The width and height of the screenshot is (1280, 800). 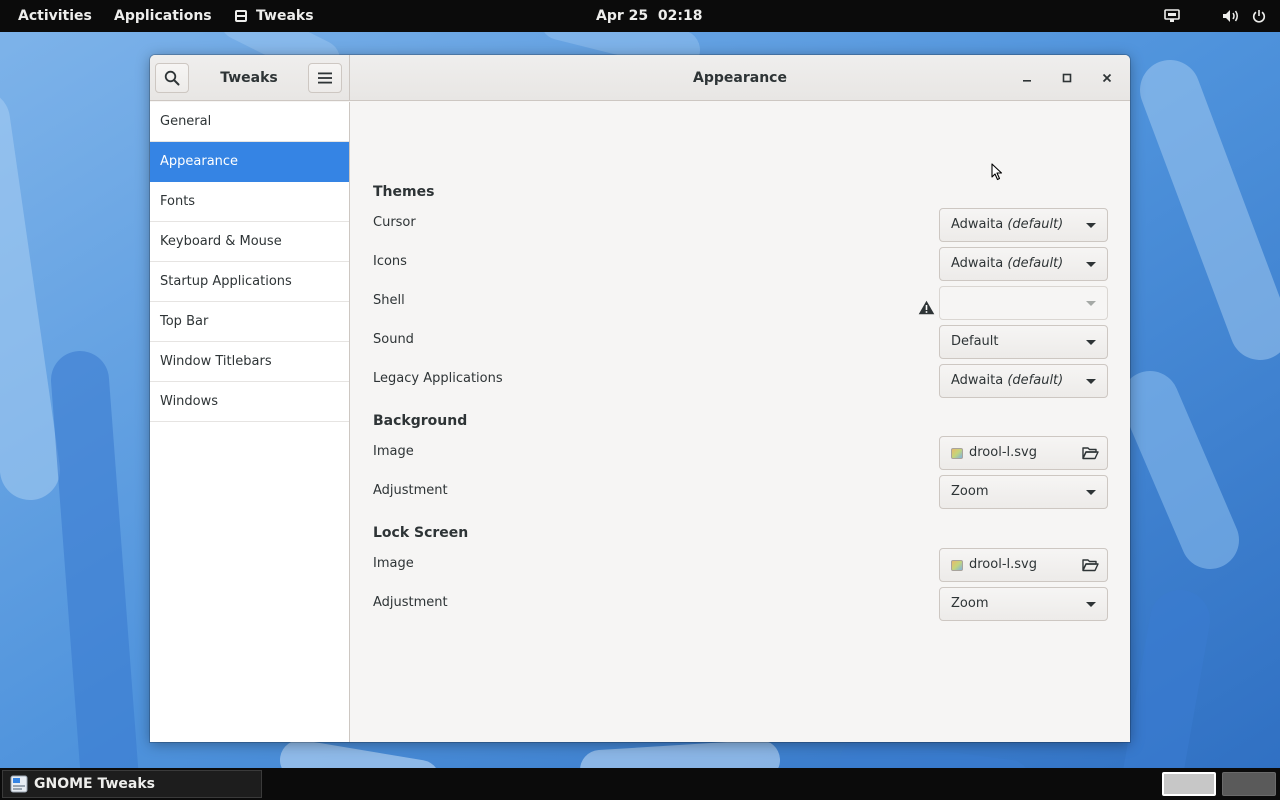 I want to click on lock-screen-adjustment-label: Adjustment, so click(x=410, y=602).